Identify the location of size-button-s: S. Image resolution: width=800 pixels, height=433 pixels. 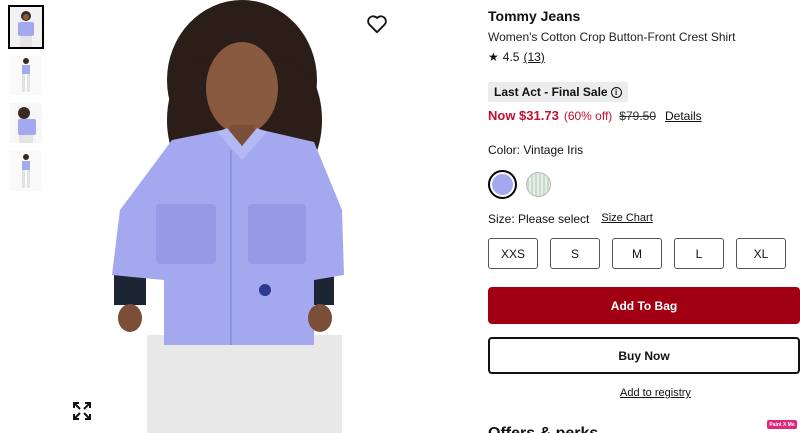
(575, 253).